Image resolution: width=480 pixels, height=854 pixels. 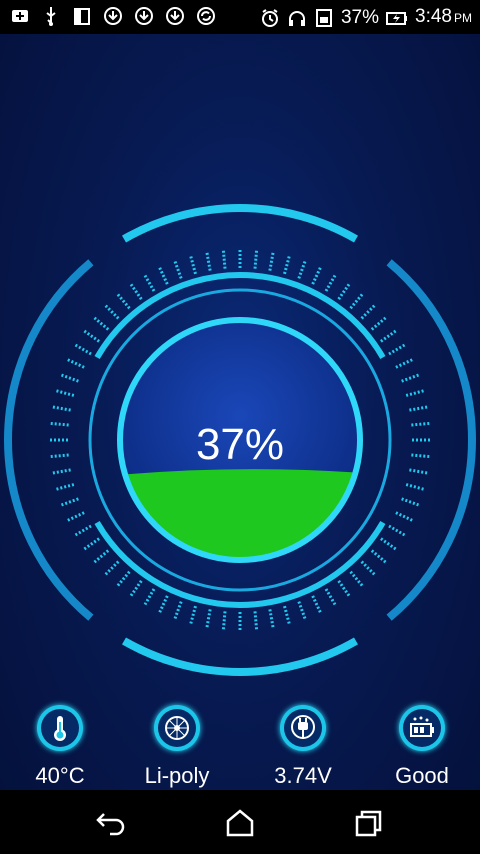 I want to click on recents-icon, so click(x=368, y=823).